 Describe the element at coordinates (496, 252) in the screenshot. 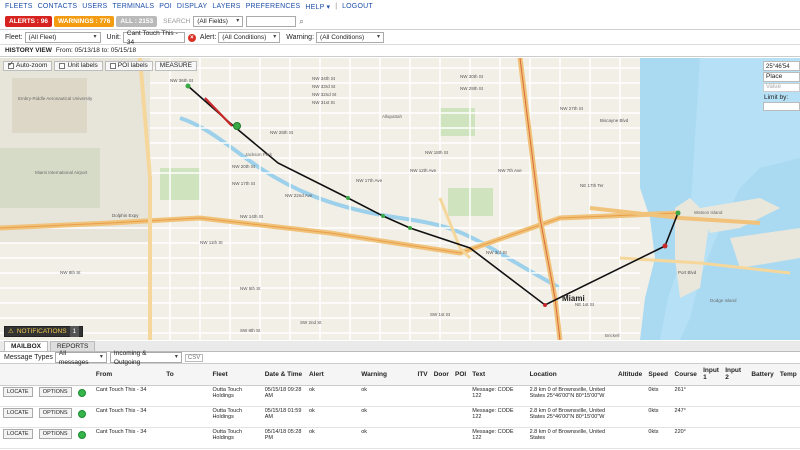

I see `map-label-street: NW 3rd St` at that location.